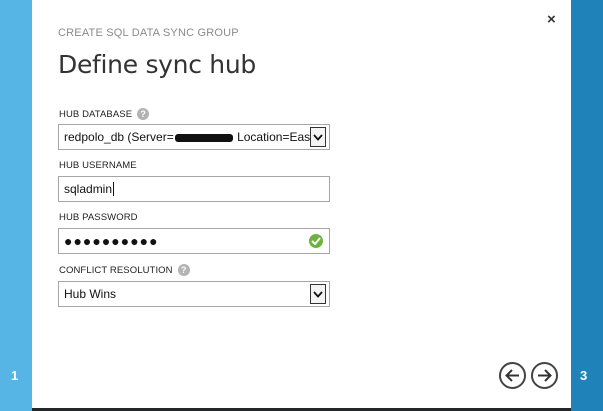 The height and width of the screenshot is (411, 603). What do you see at coordinates (316, 241) in the screenshot?
I see `check-circle-icon` at bounding box center [316, 241].